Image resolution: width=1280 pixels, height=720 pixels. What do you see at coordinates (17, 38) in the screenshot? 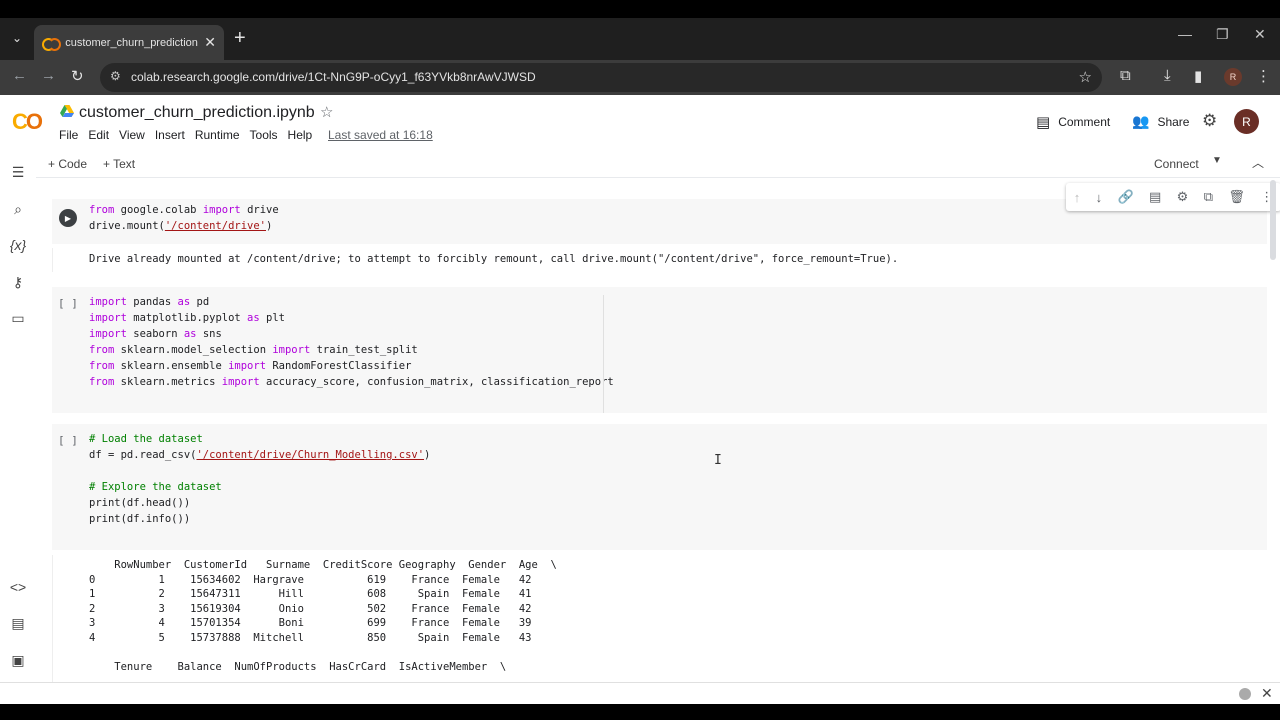
I see `tab-search-icon: ⌄` at bounding box center [17, 38].